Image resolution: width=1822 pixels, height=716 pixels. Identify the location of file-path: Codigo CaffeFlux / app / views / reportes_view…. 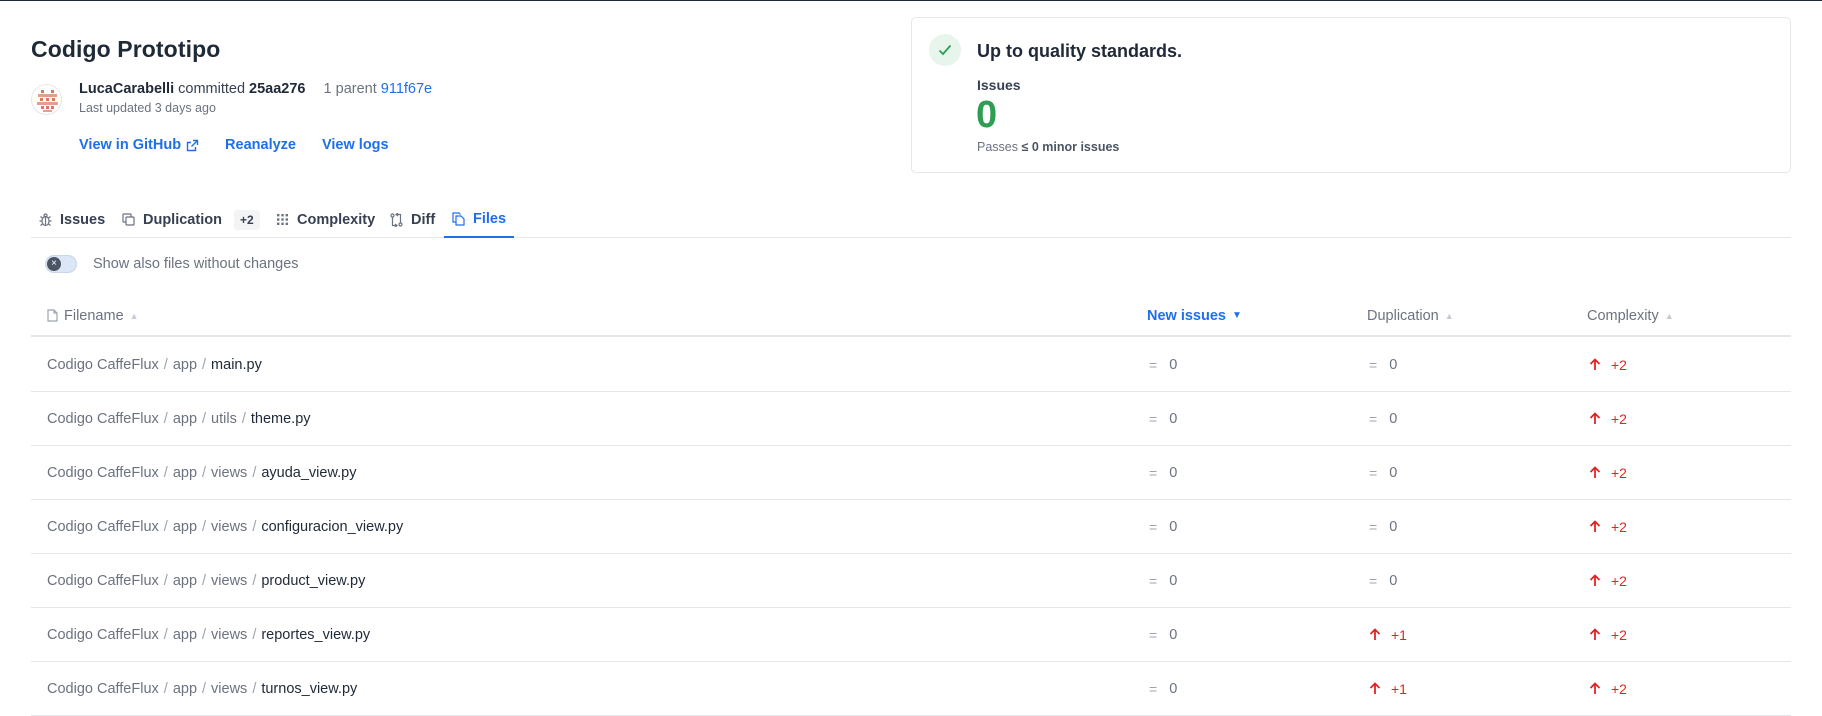
(208, 634).